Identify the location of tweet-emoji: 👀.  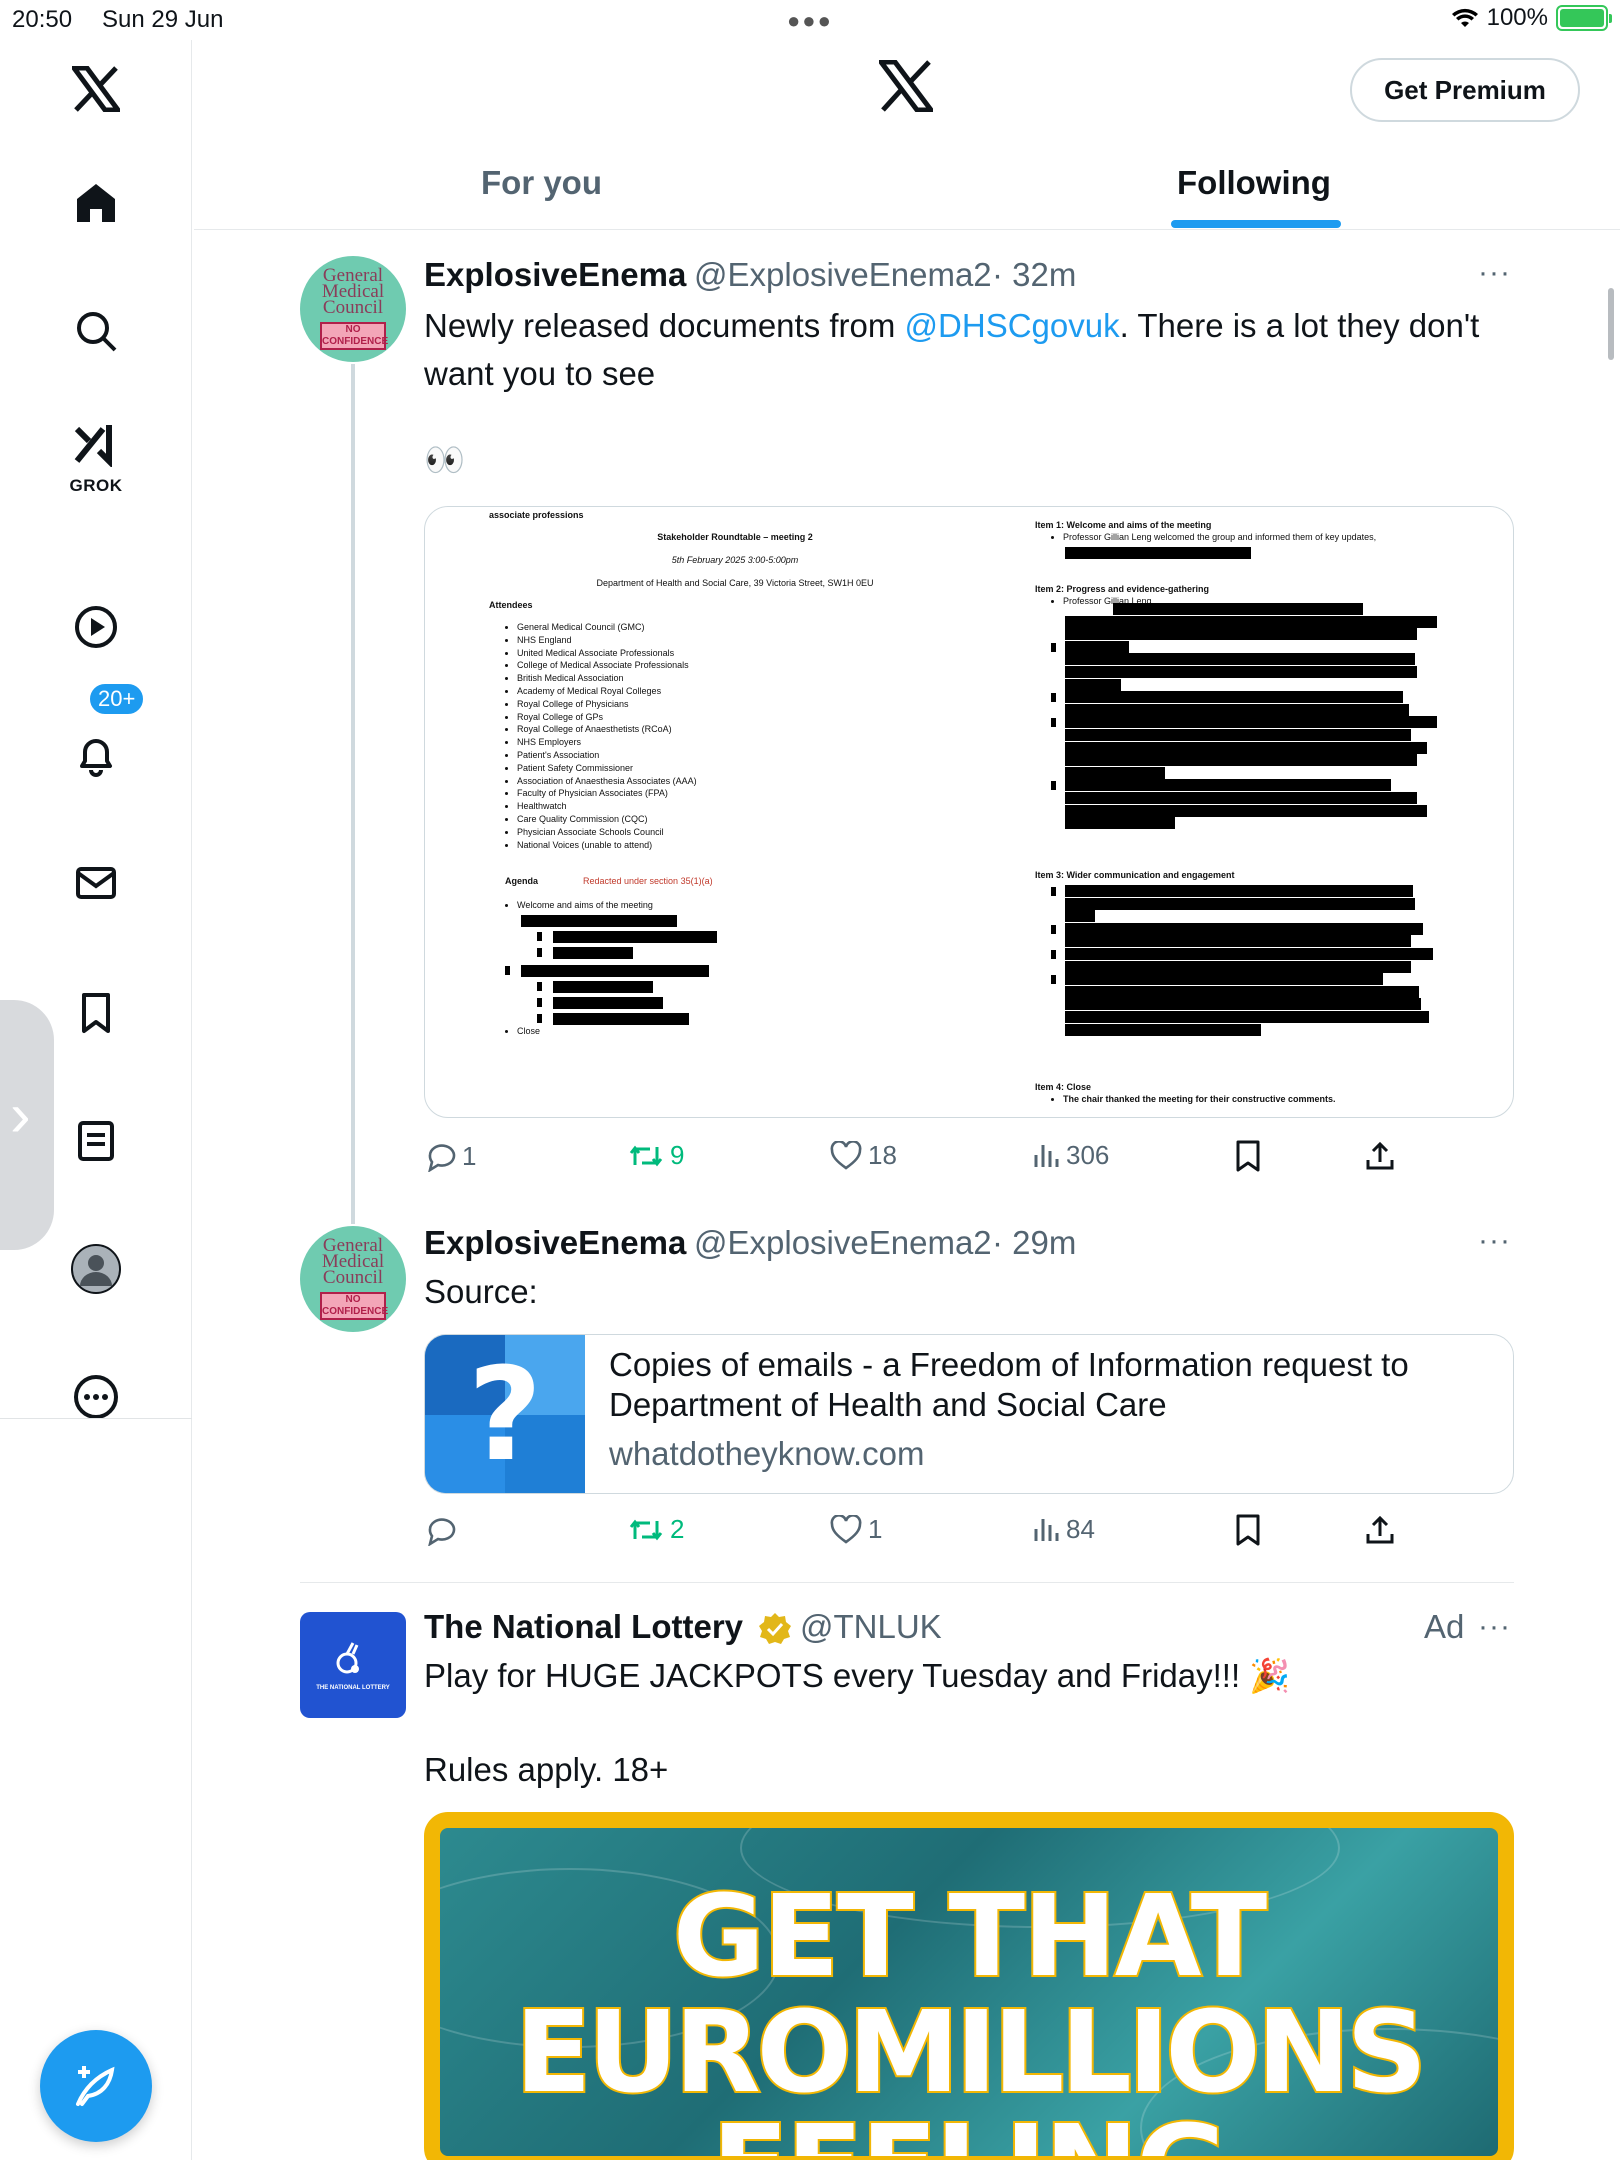
(445, 459).